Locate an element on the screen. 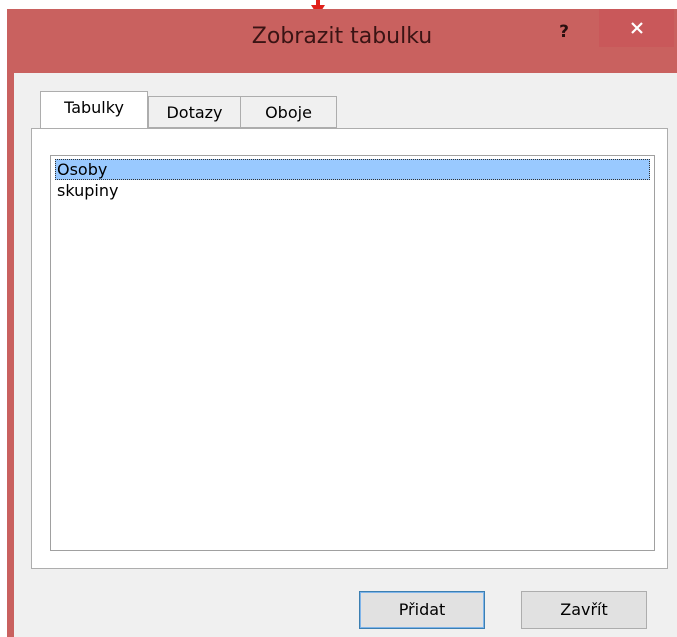 This screenshot has width=677, height=637. help-button: ? is located at coordinates (564, 32).